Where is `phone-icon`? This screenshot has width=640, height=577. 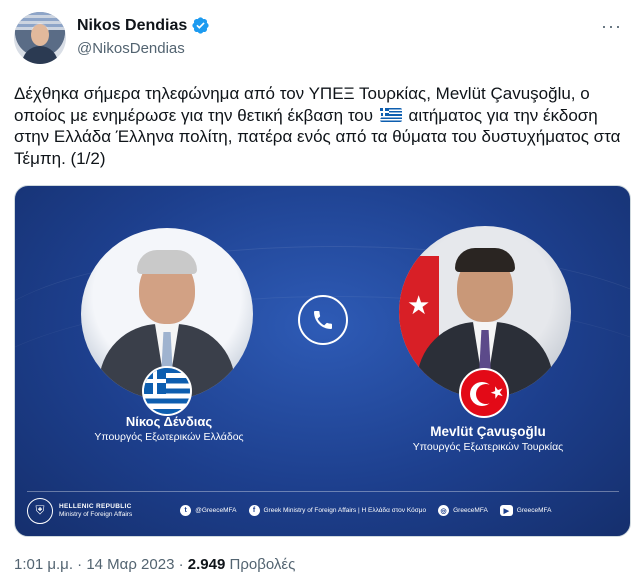
phone-icon is located at coordinates (323, 320).